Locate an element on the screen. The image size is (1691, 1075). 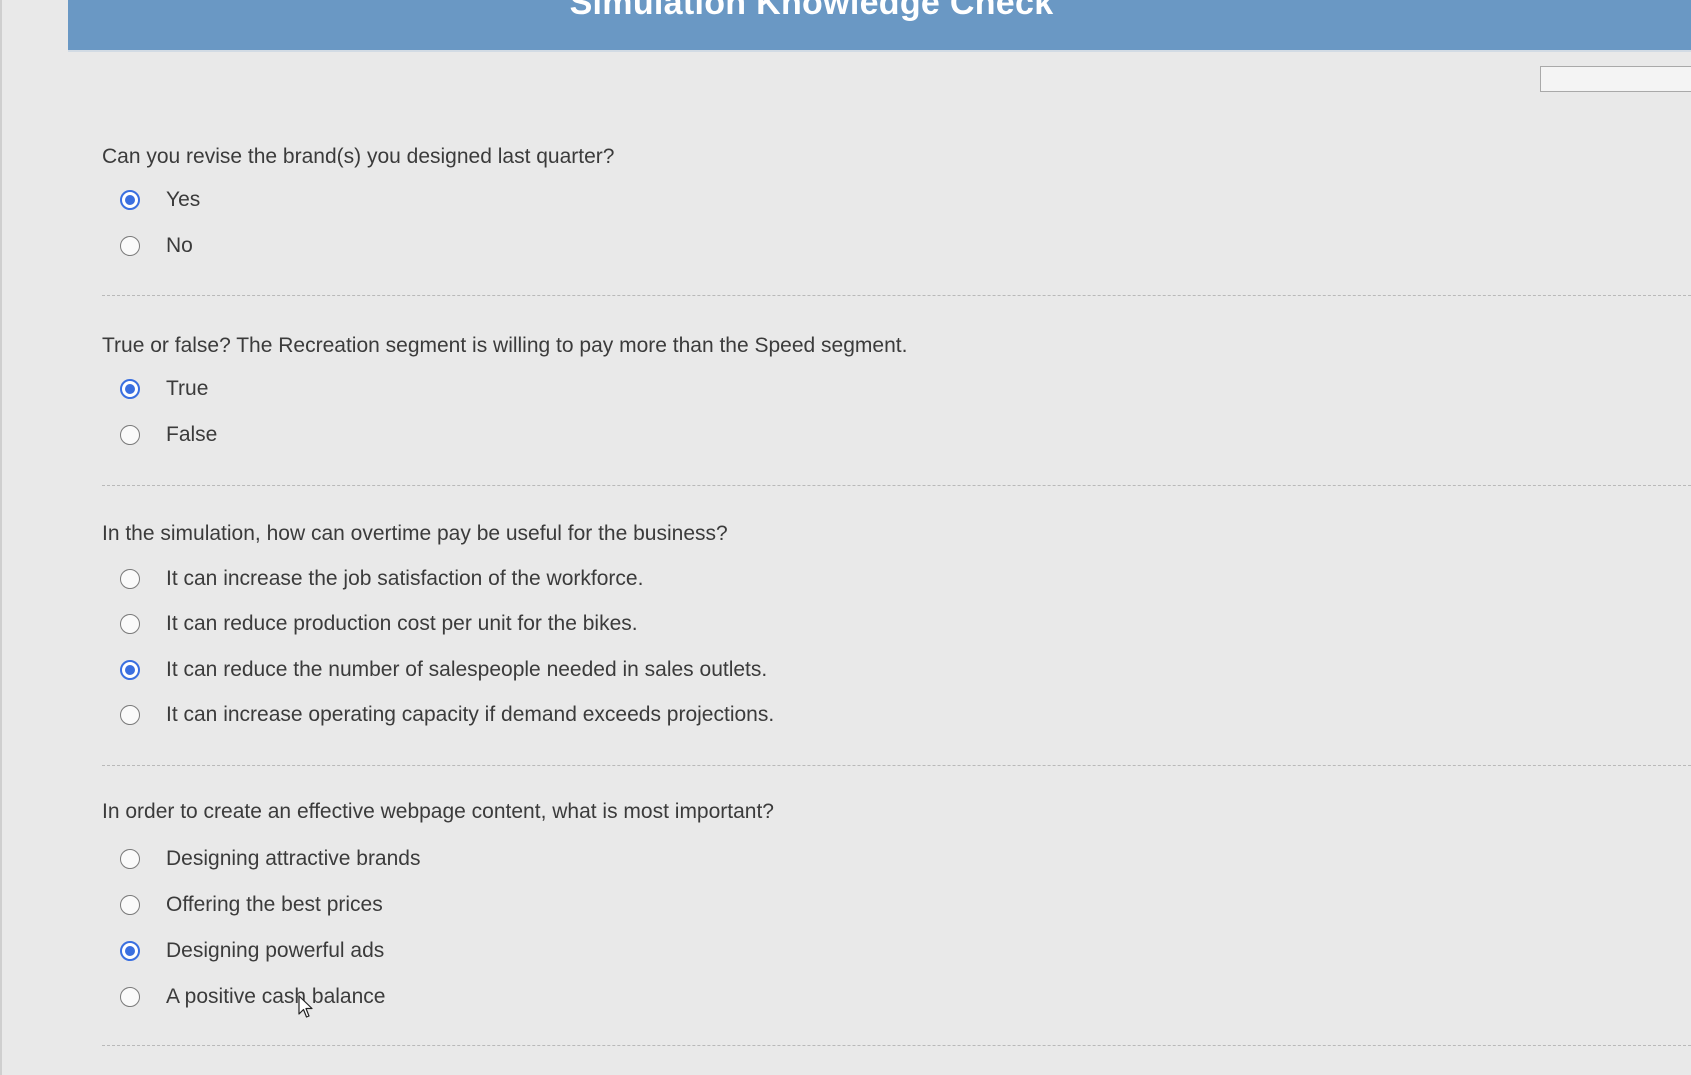
page-title: Simulation Knowledge Check is located at coordinates (811, 11).